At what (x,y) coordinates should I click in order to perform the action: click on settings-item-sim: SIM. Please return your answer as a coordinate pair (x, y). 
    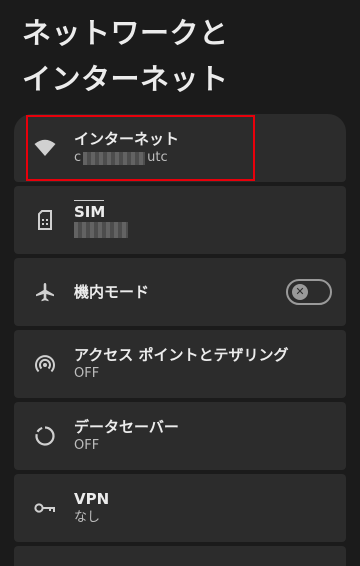
    Looking at the image, I should click on (180, 220).